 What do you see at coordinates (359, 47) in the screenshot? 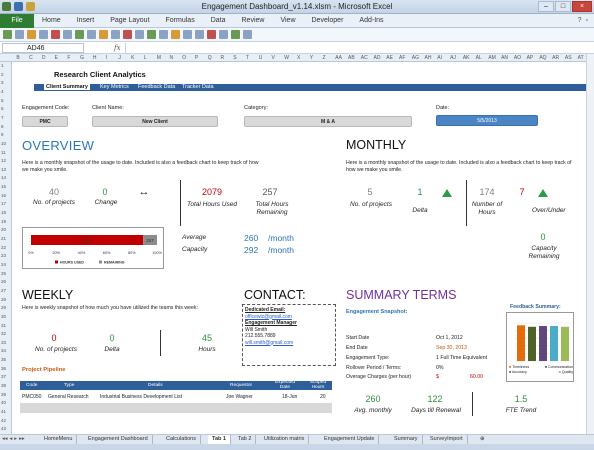
I see `formula-input` at bounding box center [359, 47].